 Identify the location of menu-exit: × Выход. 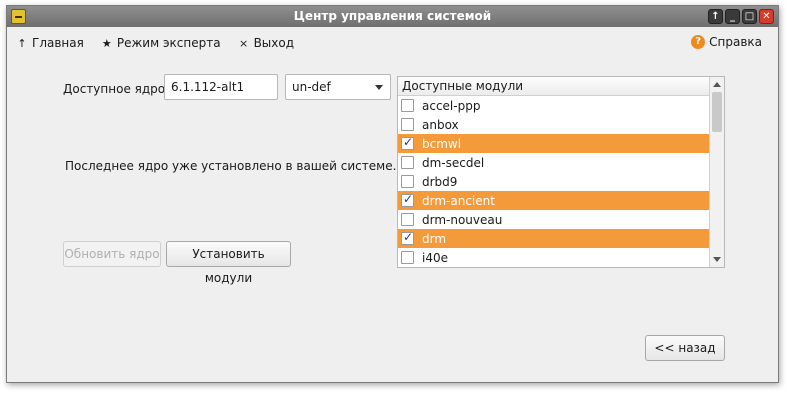
(266, 43).